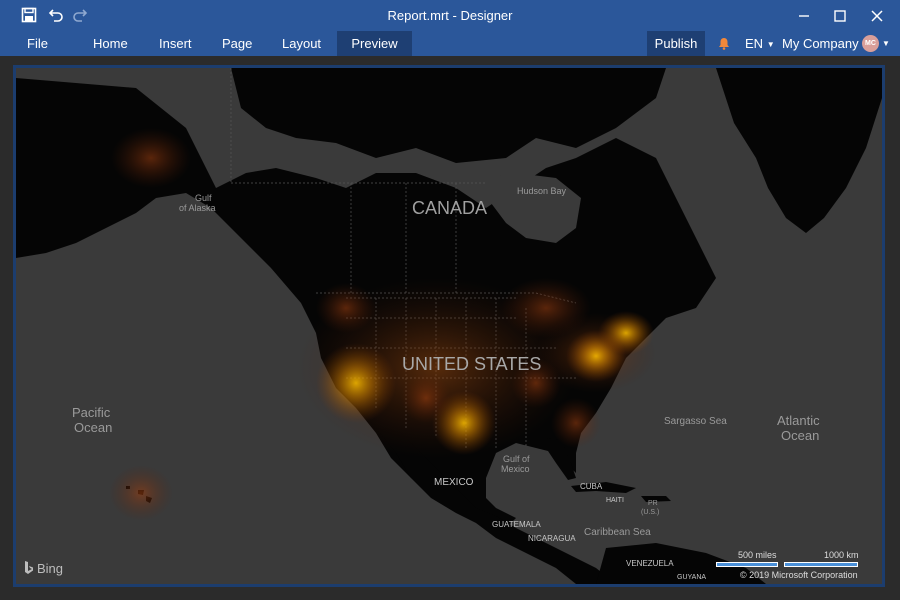  I want to click on file-menu: File, so click(37, 43).